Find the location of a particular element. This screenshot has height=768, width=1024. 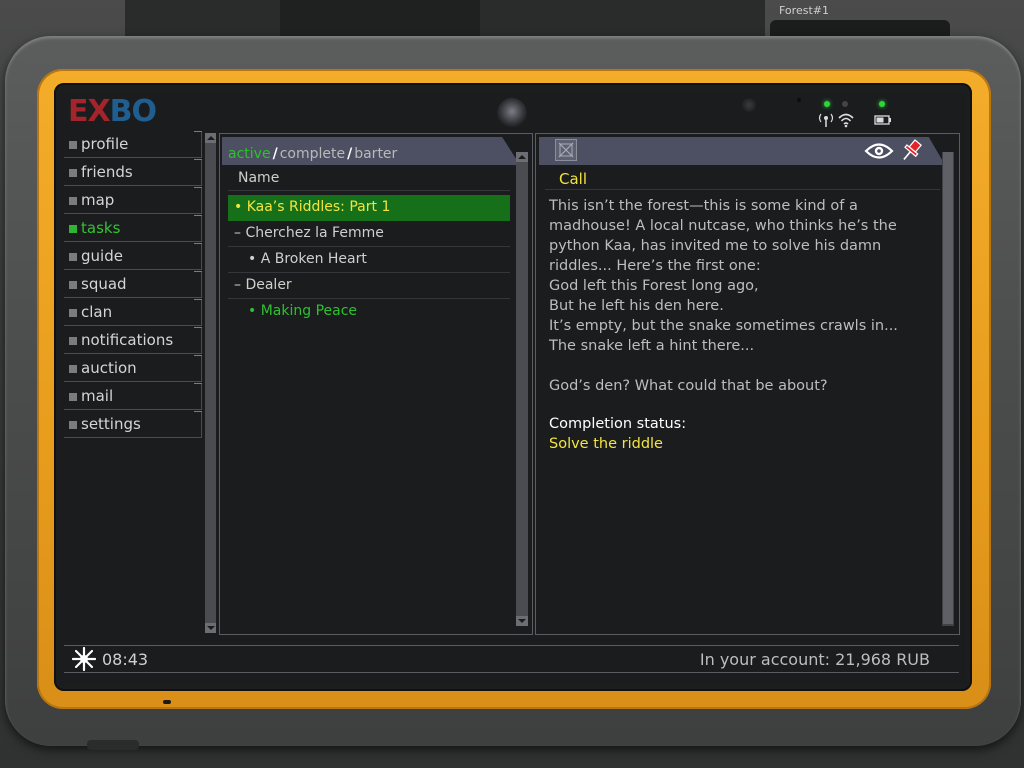

sun-icon is located at coordinates (84, 659).